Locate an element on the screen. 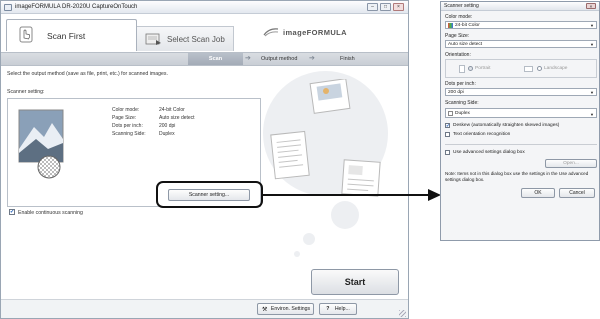  step-output-method: Output method is located at coordinates (279, 59).